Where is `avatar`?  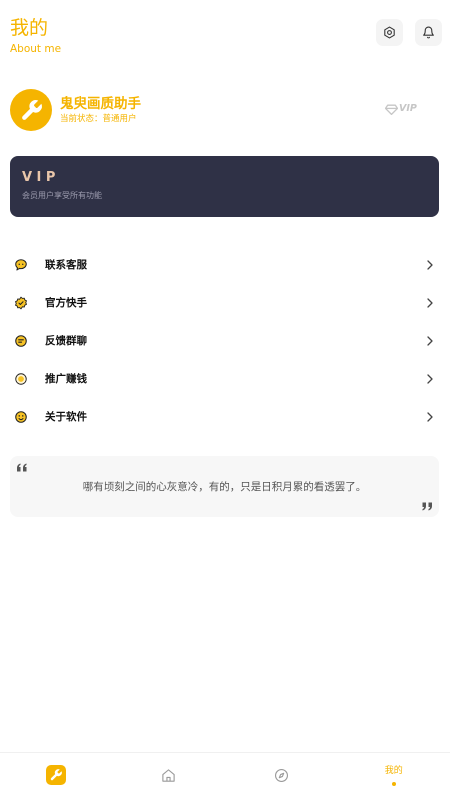 avatar is located at coordinates (31, 110).